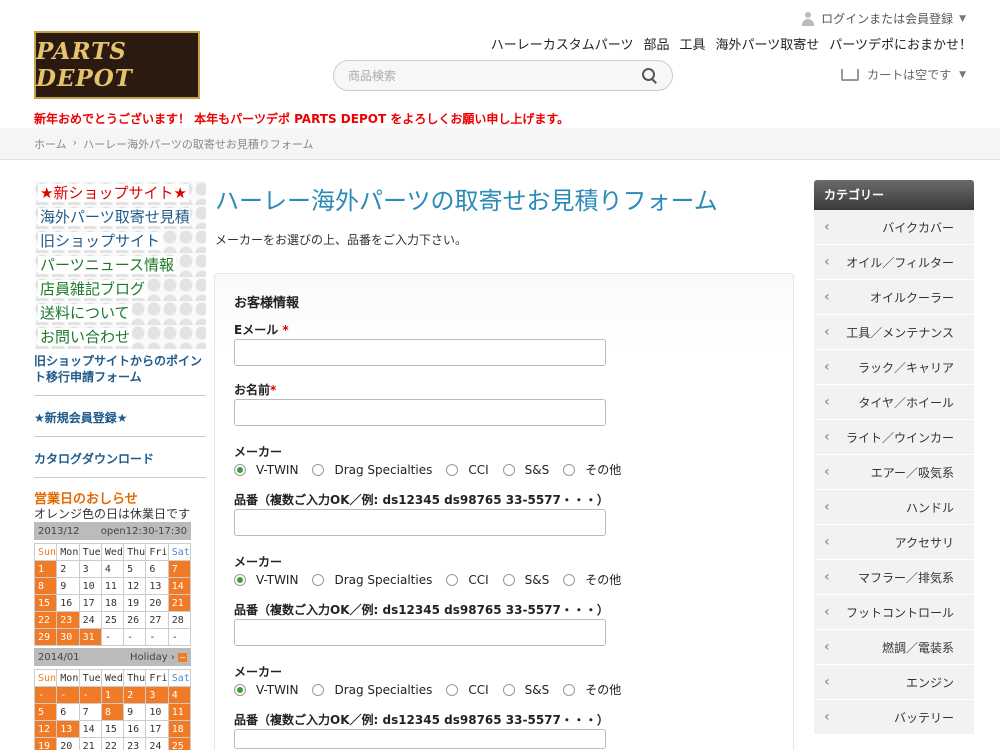 This screenshot has height=750, width=1000. Describe the element at coordinates (894, 227) in the screenshot. I see `category-item: ‹ バイクカバー` at that location.